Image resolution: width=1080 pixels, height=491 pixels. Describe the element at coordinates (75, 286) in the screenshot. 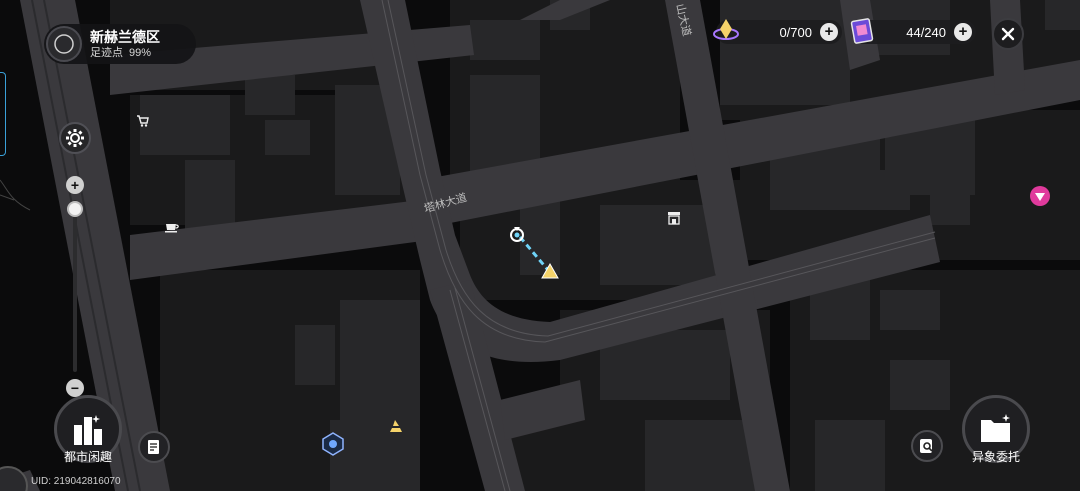

I see `zoom-slider-track` at that location.